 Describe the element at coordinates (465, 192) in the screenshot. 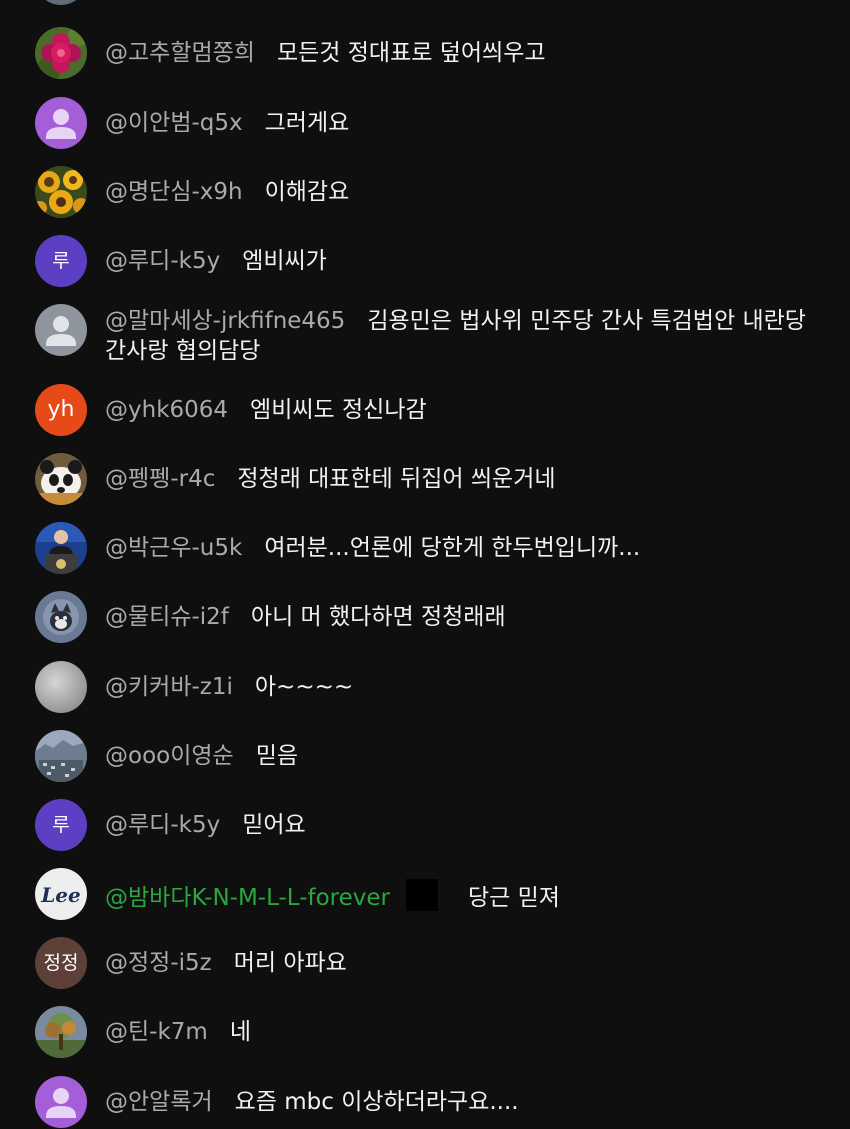

I see `chat-message-content: @명단심-x9h 이해감요` at that location.